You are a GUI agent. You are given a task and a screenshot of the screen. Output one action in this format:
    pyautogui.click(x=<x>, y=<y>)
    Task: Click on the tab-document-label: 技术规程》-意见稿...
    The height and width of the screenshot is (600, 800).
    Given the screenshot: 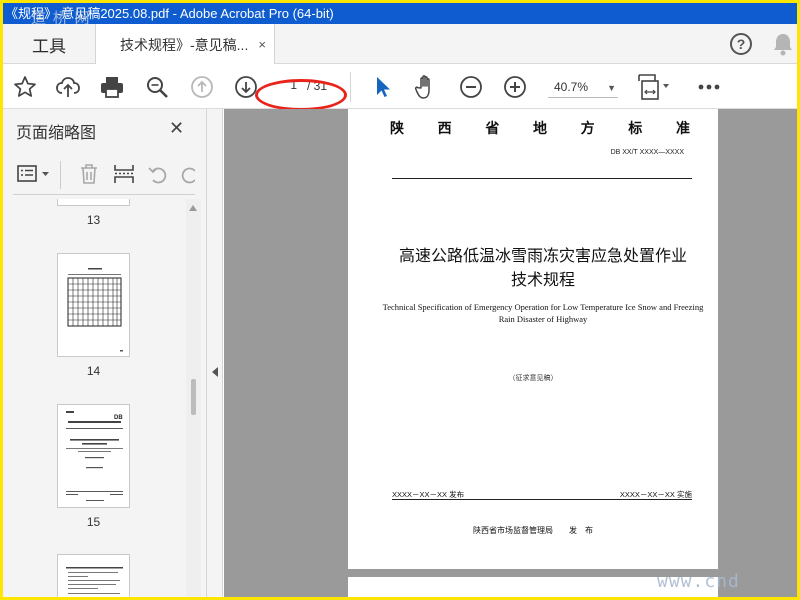 What is the action you would take?
    pyautogui.click(x=184, y=44)
    